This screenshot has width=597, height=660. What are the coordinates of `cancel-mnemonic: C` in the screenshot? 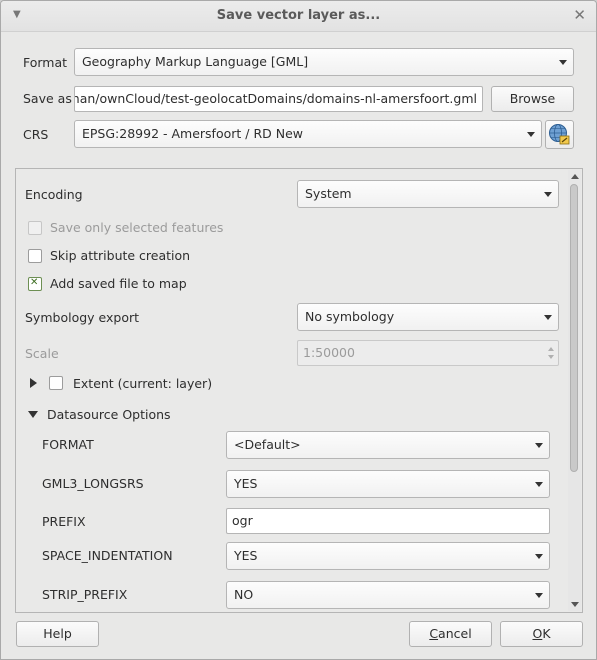 It's located at (434, 633).